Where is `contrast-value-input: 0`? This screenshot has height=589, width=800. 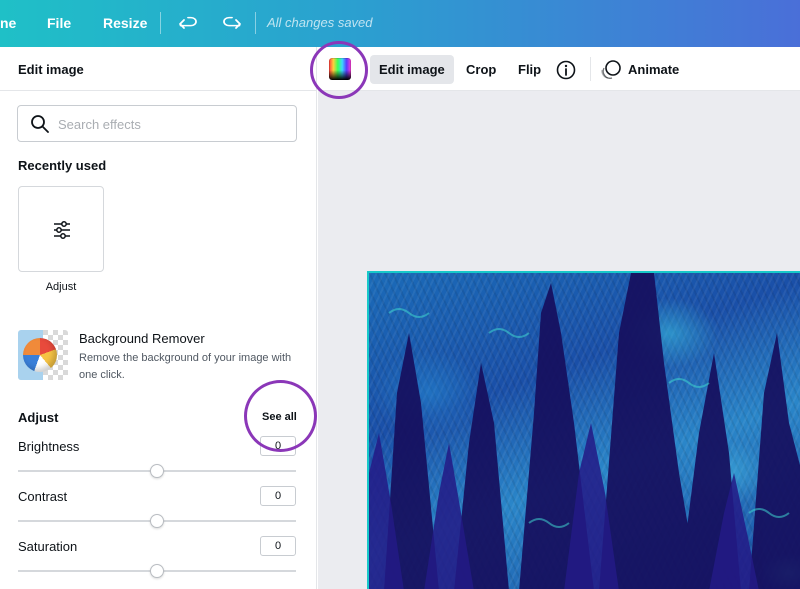
contrast-value-input: 0 is located at coordinates (278, 496).